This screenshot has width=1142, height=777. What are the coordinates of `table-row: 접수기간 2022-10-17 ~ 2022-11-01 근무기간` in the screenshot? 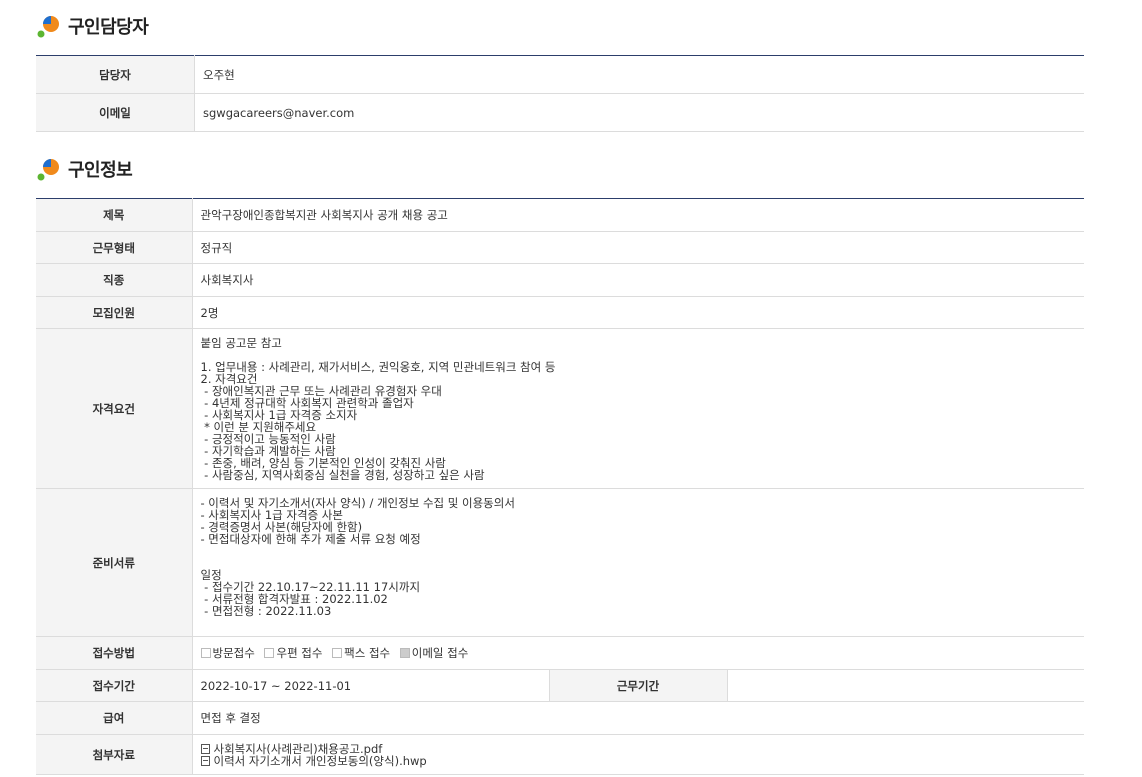 It's located at (560, 685).